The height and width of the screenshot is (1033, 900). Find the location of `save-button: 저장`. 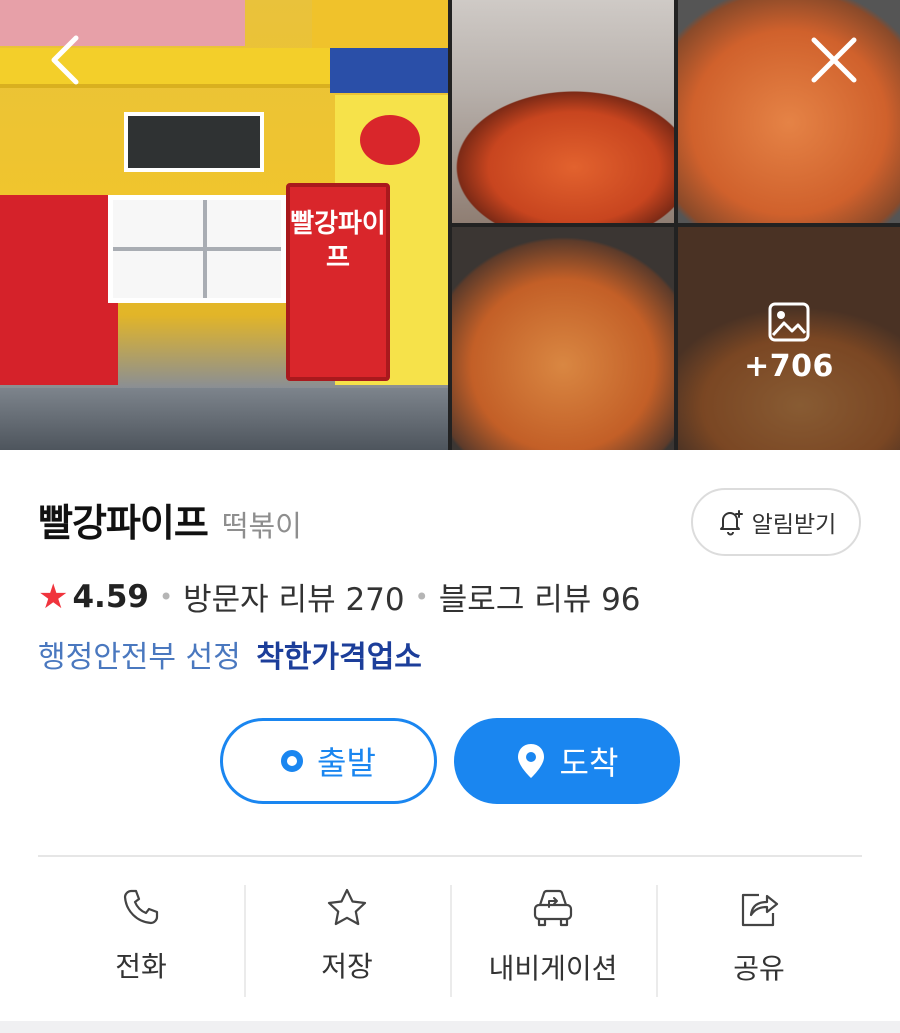

save-button: 저장 is located at coordinates (347, 941).